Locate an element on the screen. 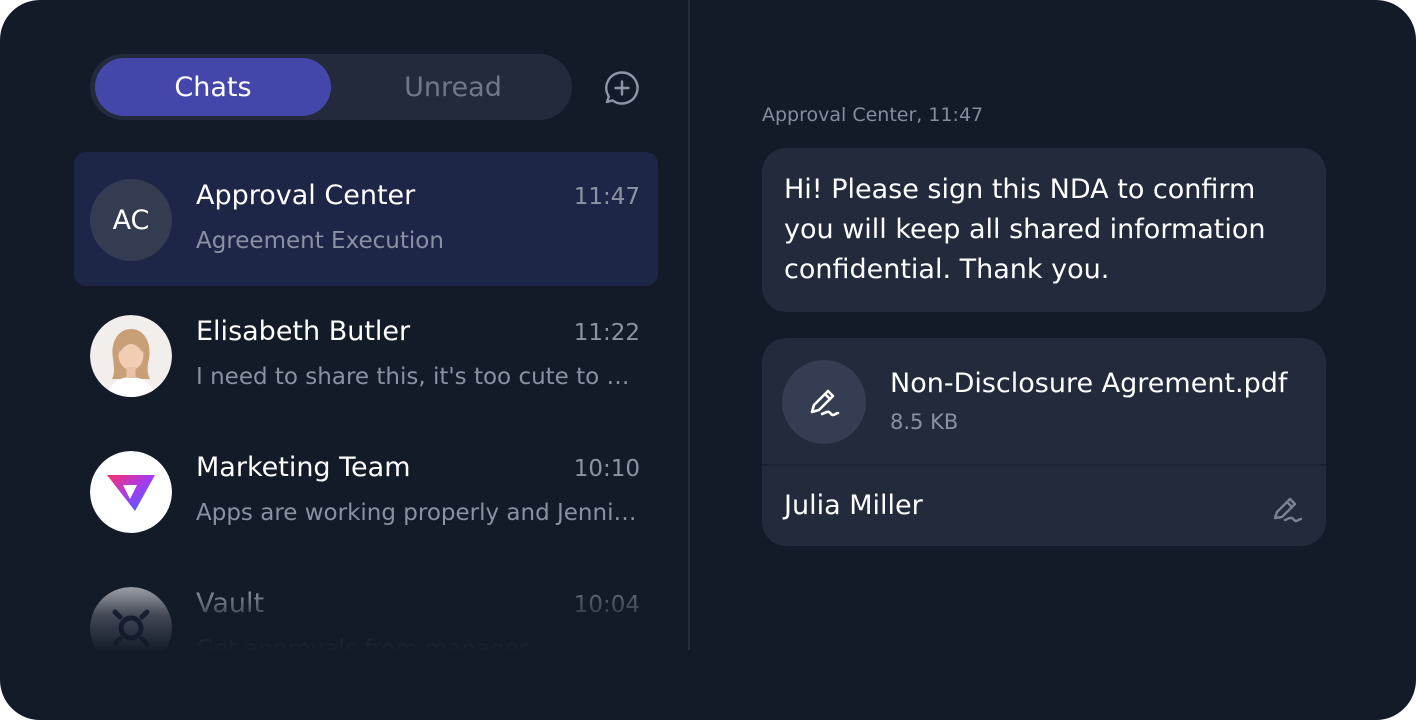 The width and height of the screenshot is (1416, 720). chat-time: 11:47 is located at coordinates (606, 197).